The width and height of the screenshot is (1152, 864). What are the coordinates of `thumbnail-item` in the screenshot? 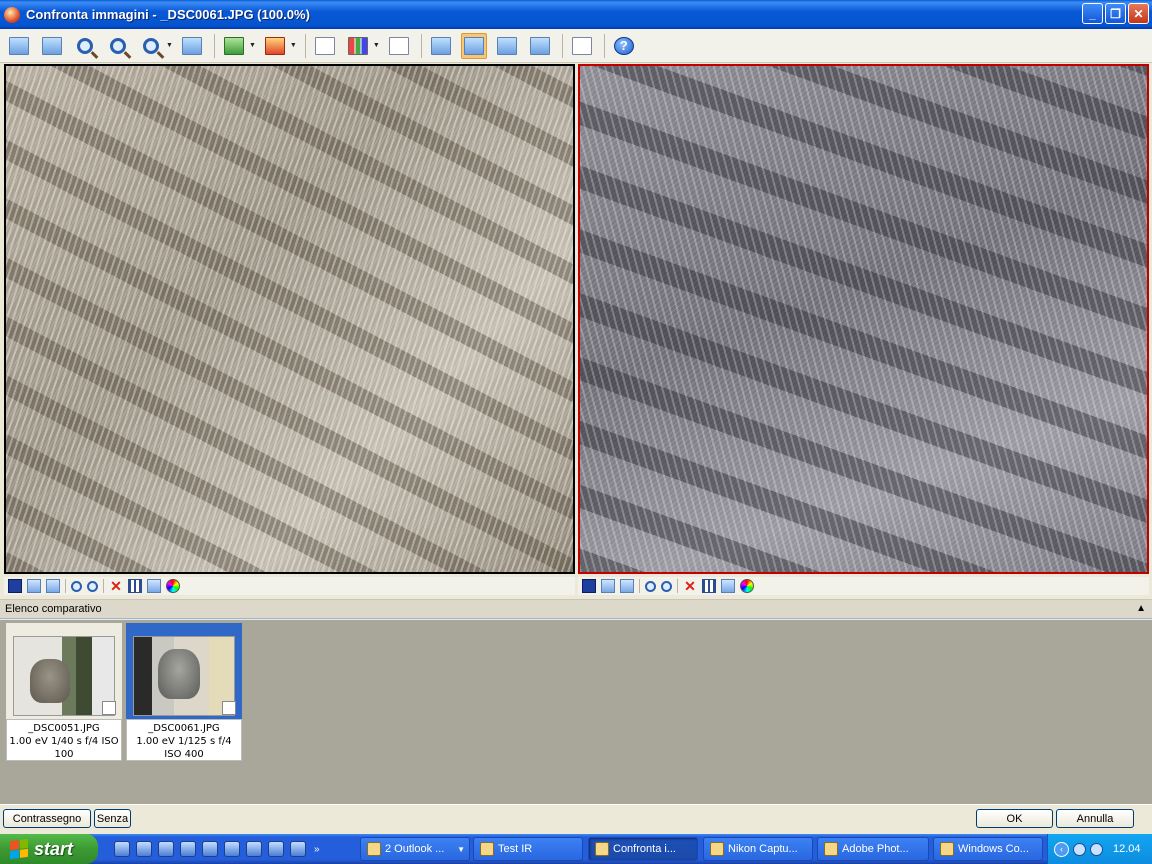 It's located at (64, 672).